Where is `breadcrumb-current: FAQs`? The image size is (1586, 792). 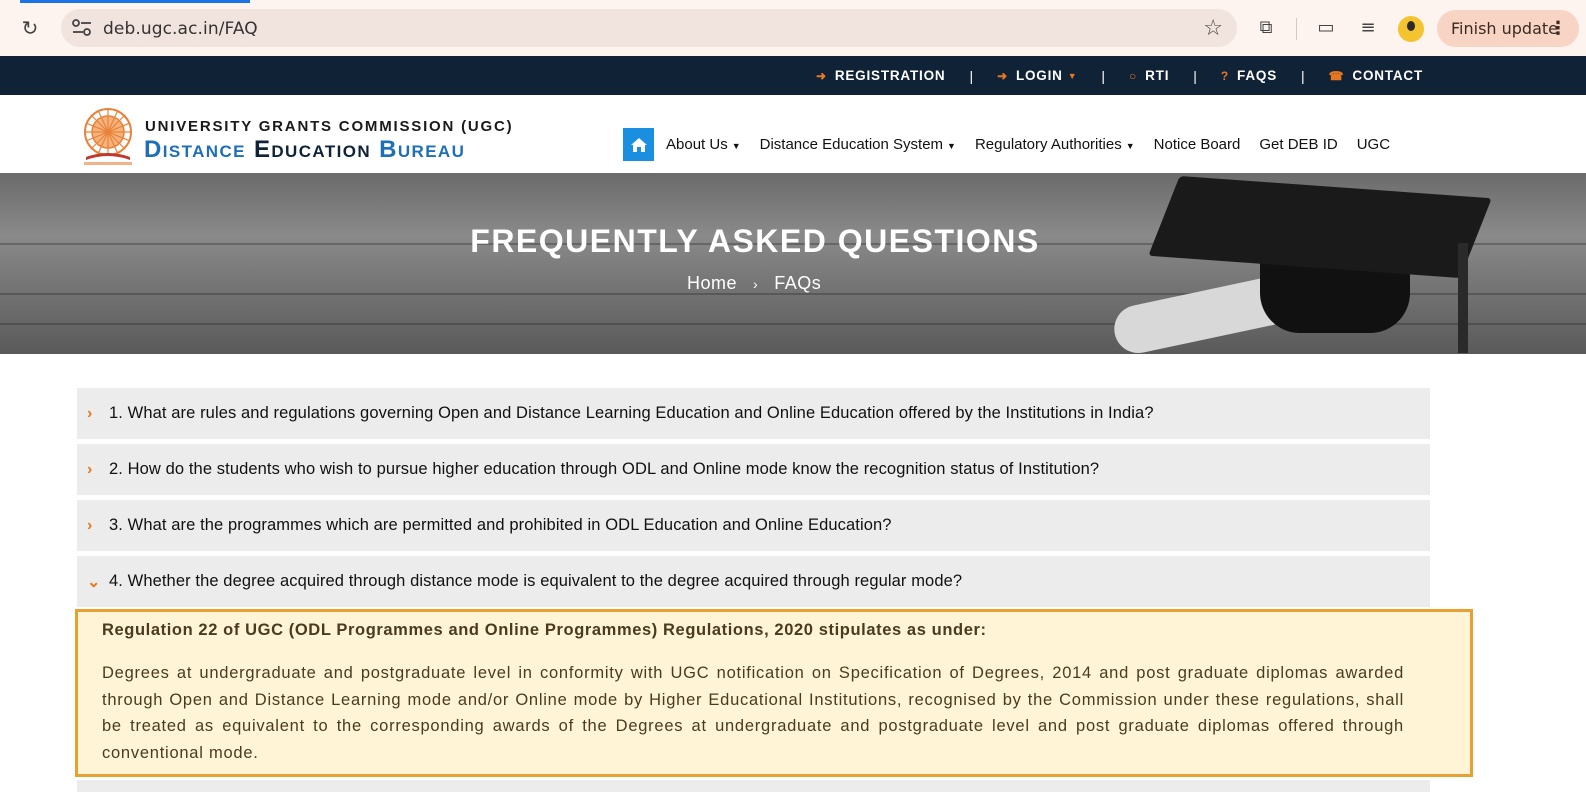
breadcrumb-current: FAQs is located at coordinates (798, 283).